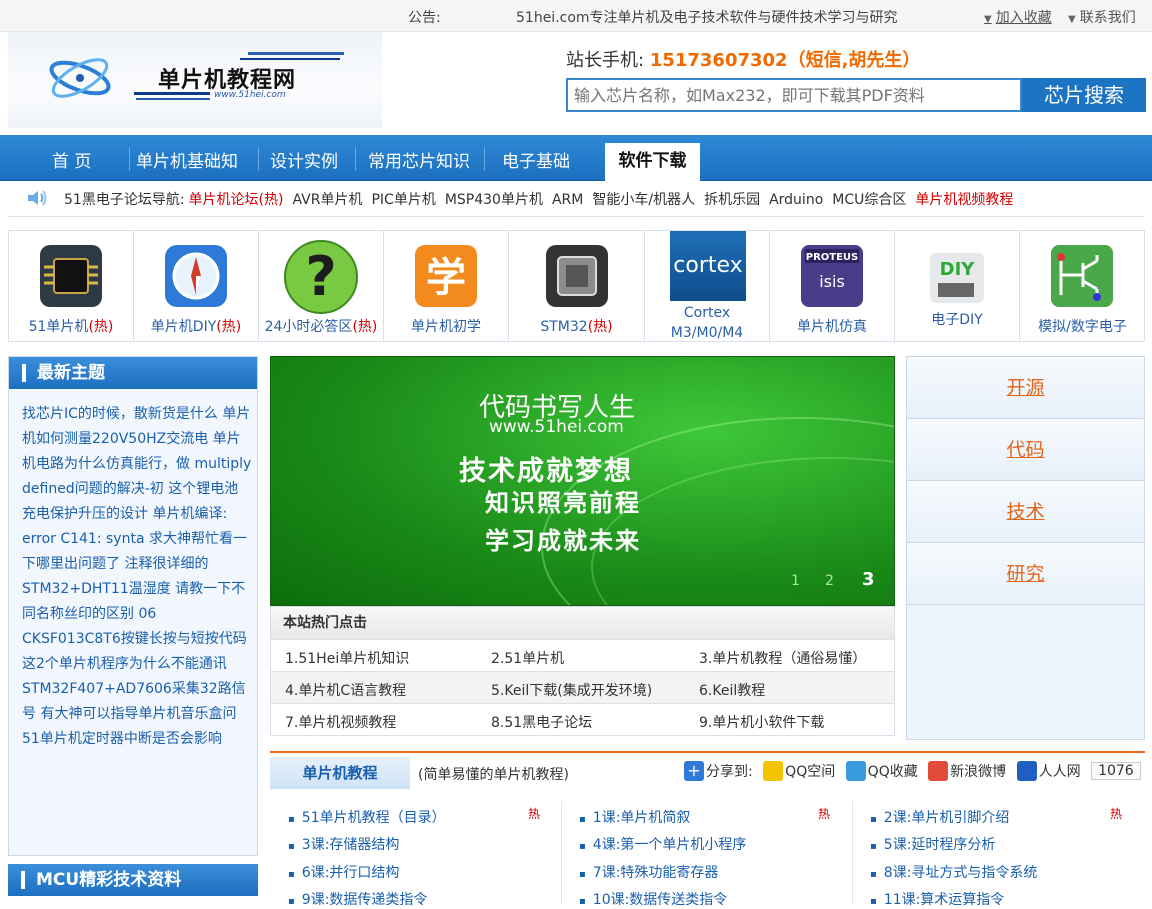 This screenshot has width=1152, height=909. Describe the element at coordinates (954, 872) in the screenshot. I see `lesson-link: 8课:寻址方式与指令系统` at that location.